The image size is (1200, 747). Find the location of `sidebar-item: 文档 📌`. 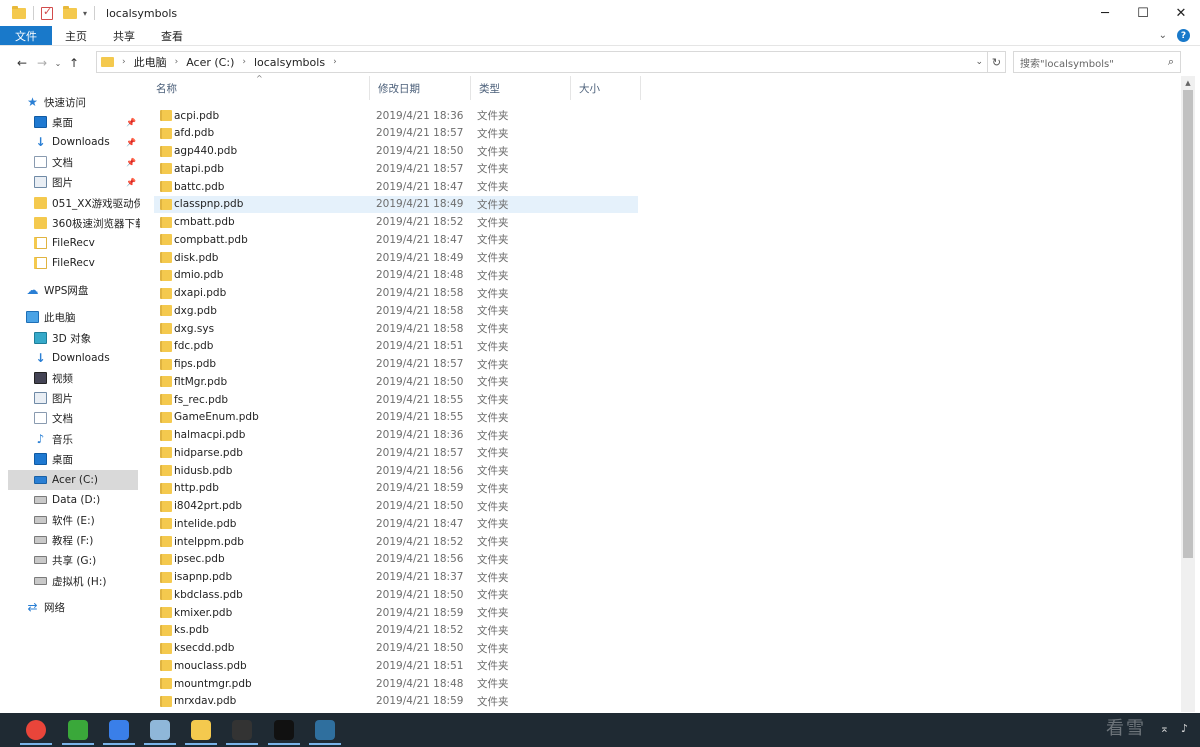

sidebar-item: 文档 📌 is located at coordinates (70, 162).